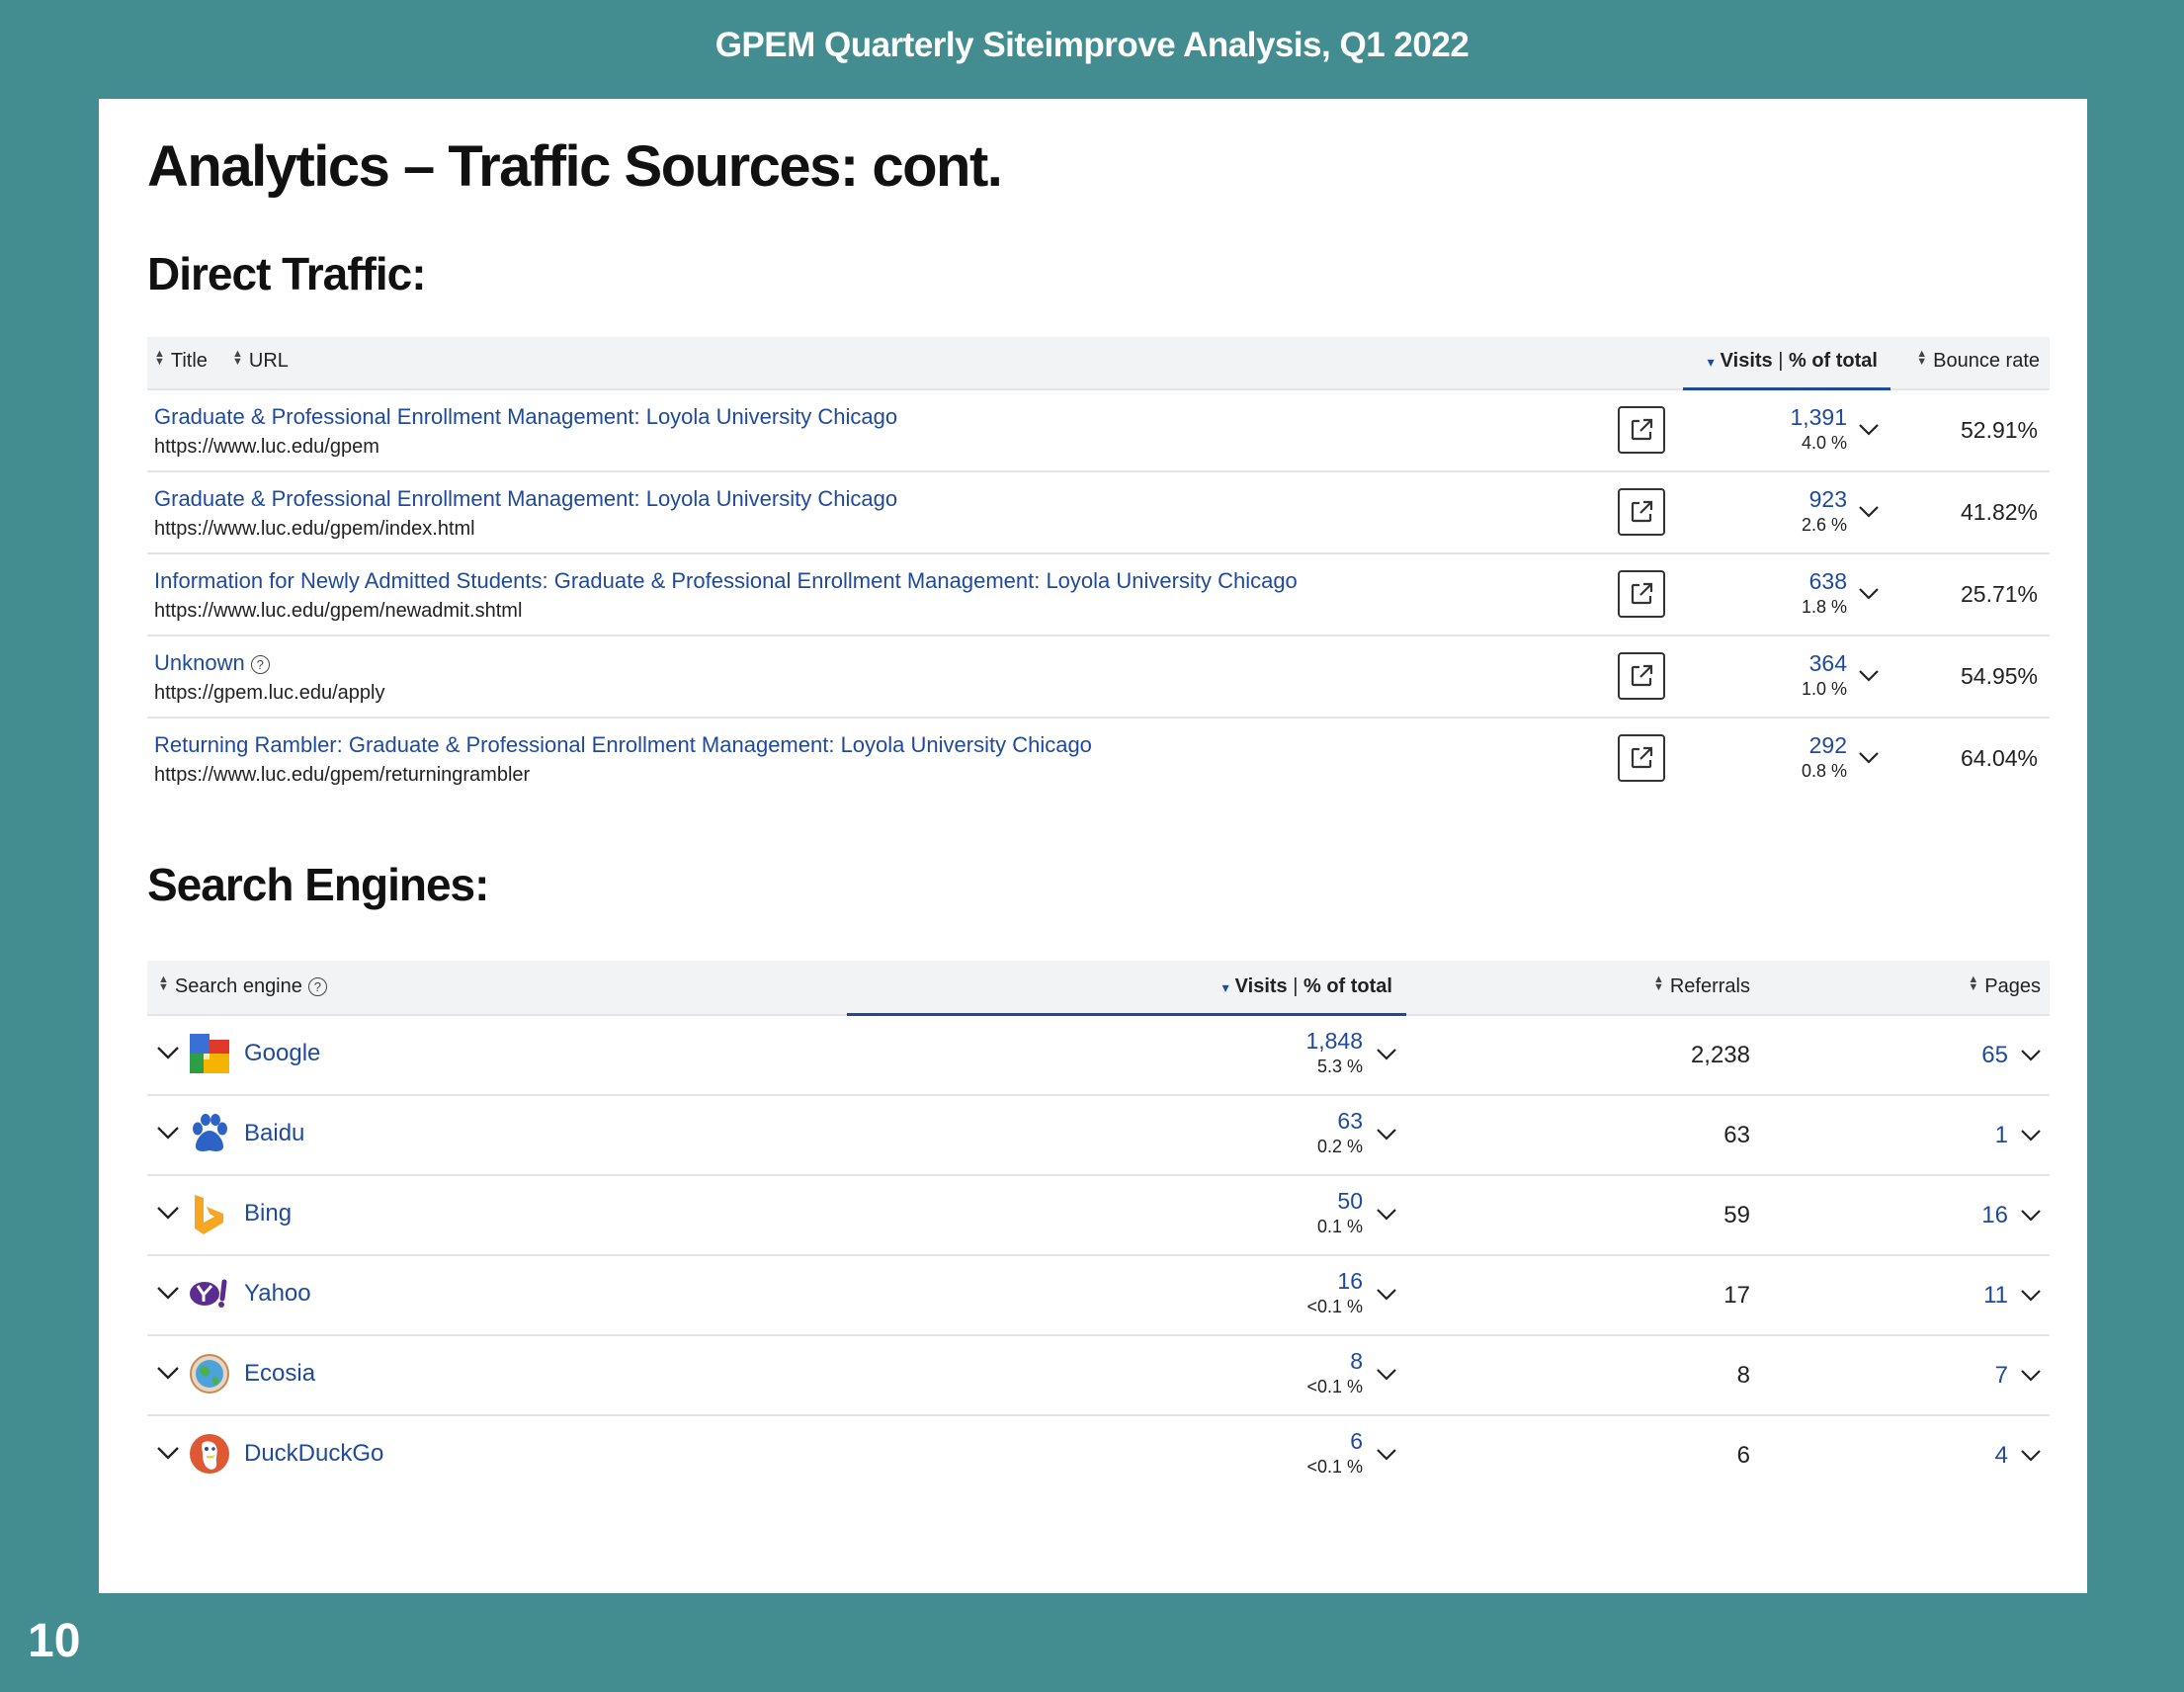 This screenshot has width=2184, height=1692. Describe the element at coordinates (54, 1641) in the screenshot. I see `page-number: 10` at that location.